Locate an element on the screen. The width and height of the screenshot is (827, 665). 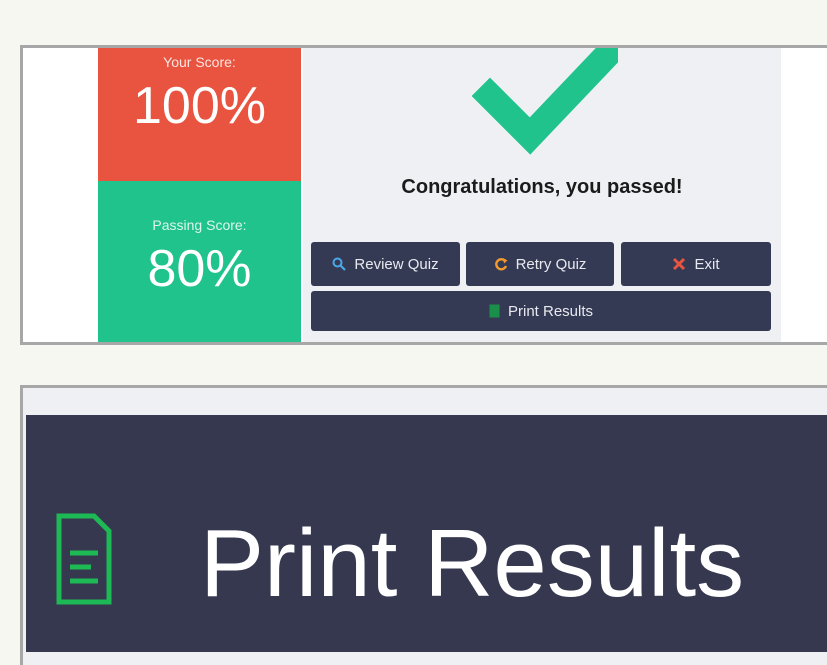
exit-label: Exit is located at coordinates (707, 264).